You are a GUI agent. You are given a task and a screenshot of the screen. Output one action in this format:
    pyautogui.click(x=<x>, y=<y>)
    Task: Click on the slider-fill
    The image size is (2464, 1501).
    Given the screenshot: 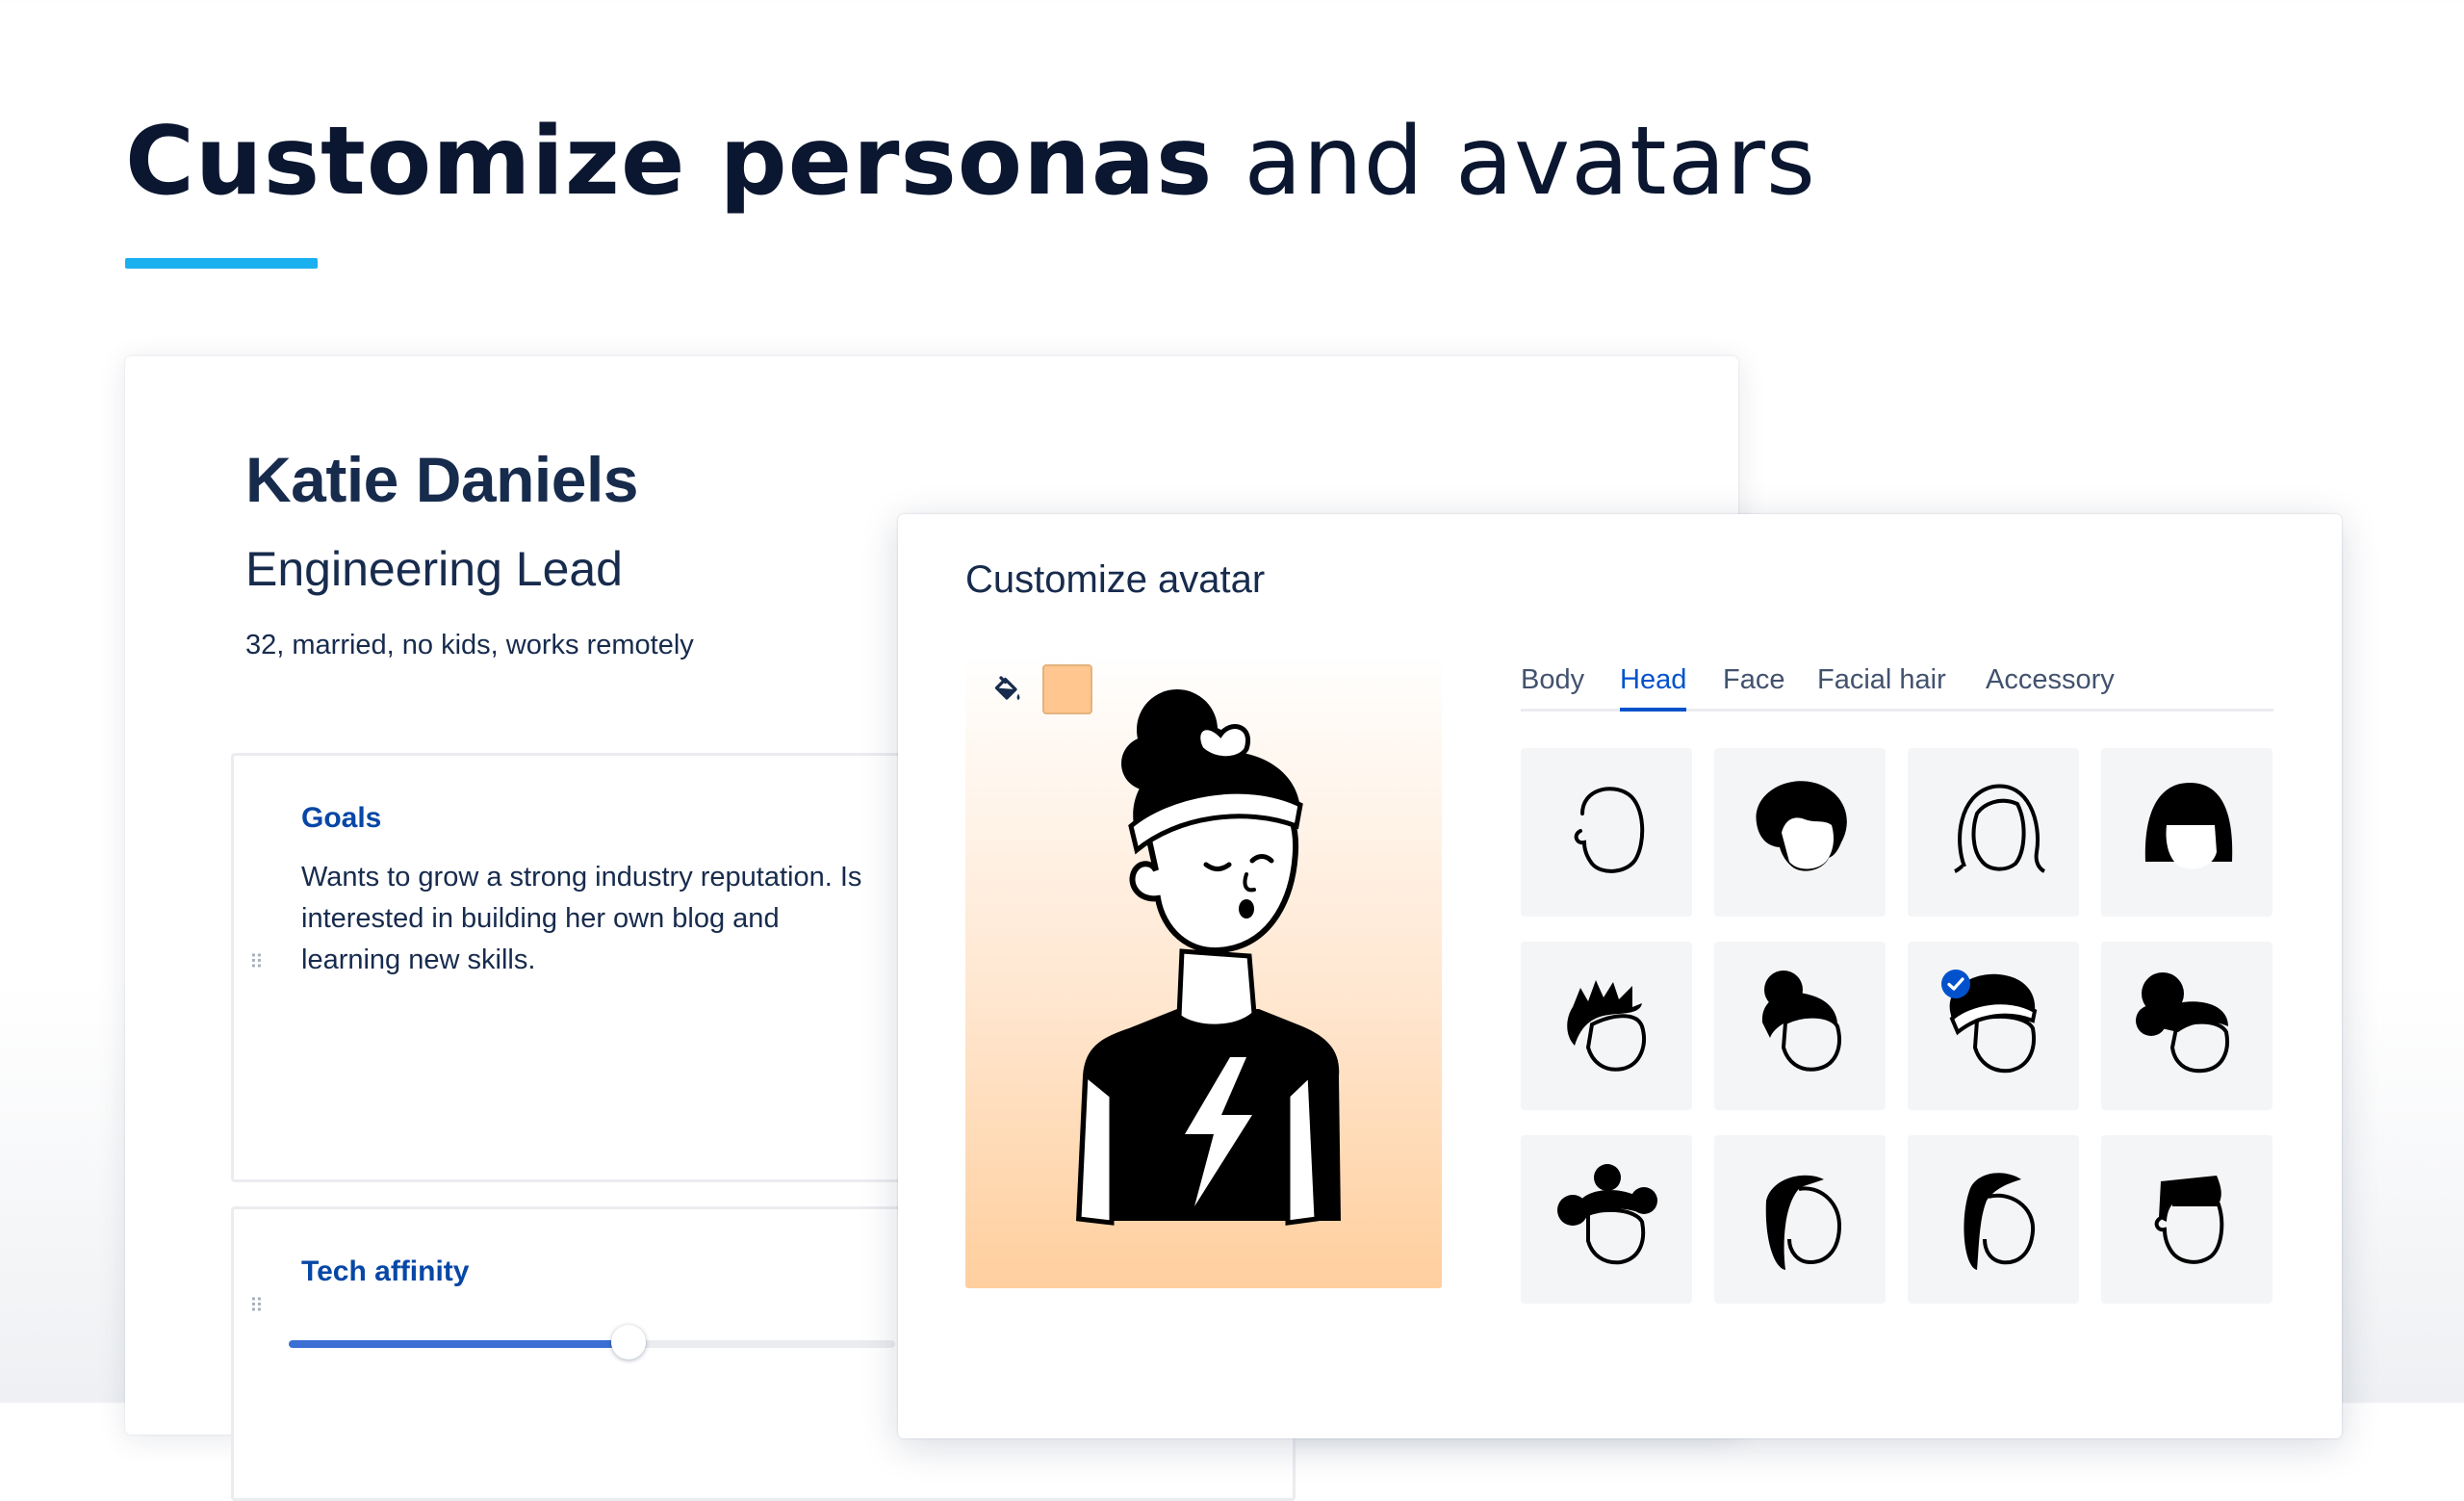 What is the action you would take?
    pyautogui.click(x=459, y=1344)
    